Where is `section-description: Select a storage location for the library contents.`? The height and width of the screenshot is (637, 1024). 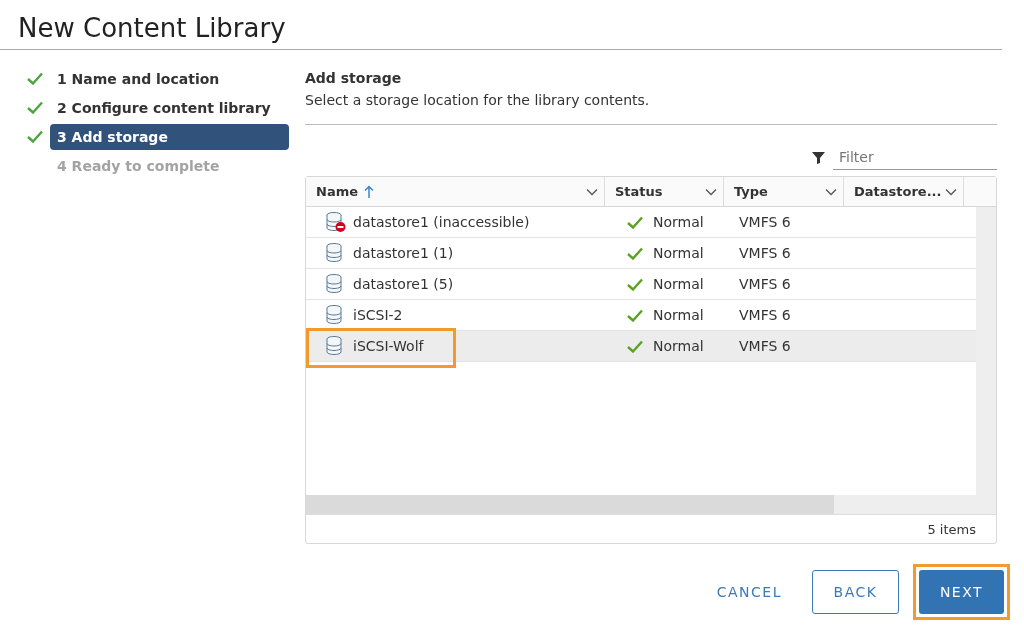
section-description: Select a storage location for the library contents. is located at coordinates (651, 108).